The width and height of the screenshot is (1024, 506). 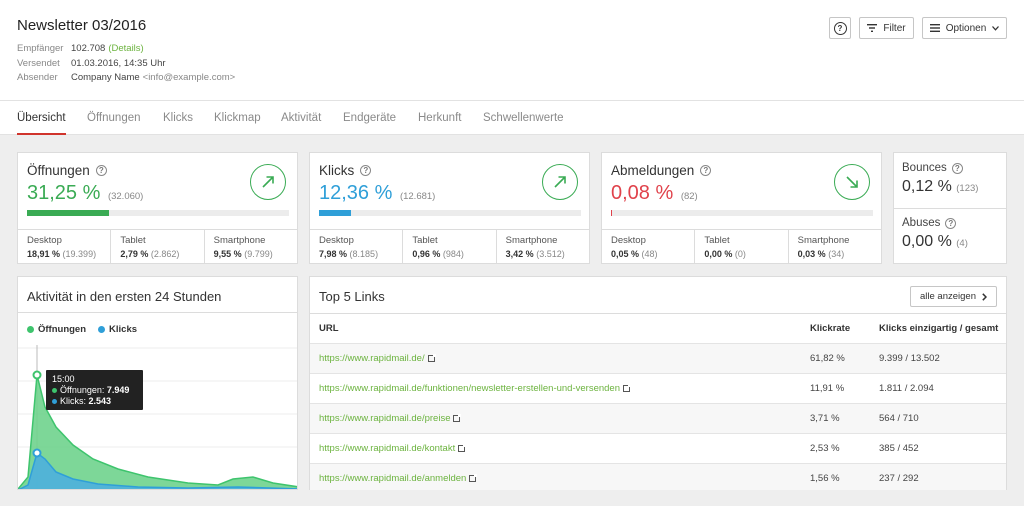 What do you see at coordinates (962, 243) in the screenshot?
I see `mini-count: (4)` at bounding box center [962, 243].